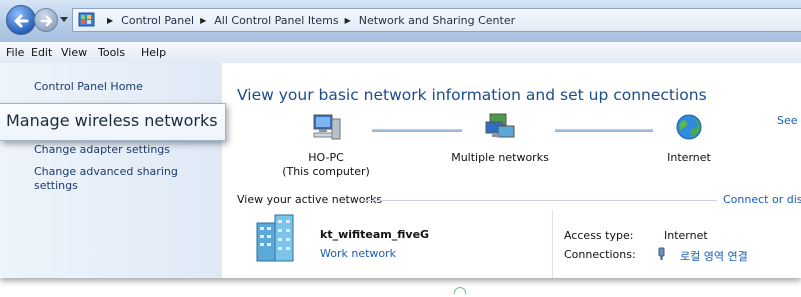  Describe the element at coordinates (400, 53) in the screenshot. I see `menu-bar: File Edit View Tools Help` at that location.